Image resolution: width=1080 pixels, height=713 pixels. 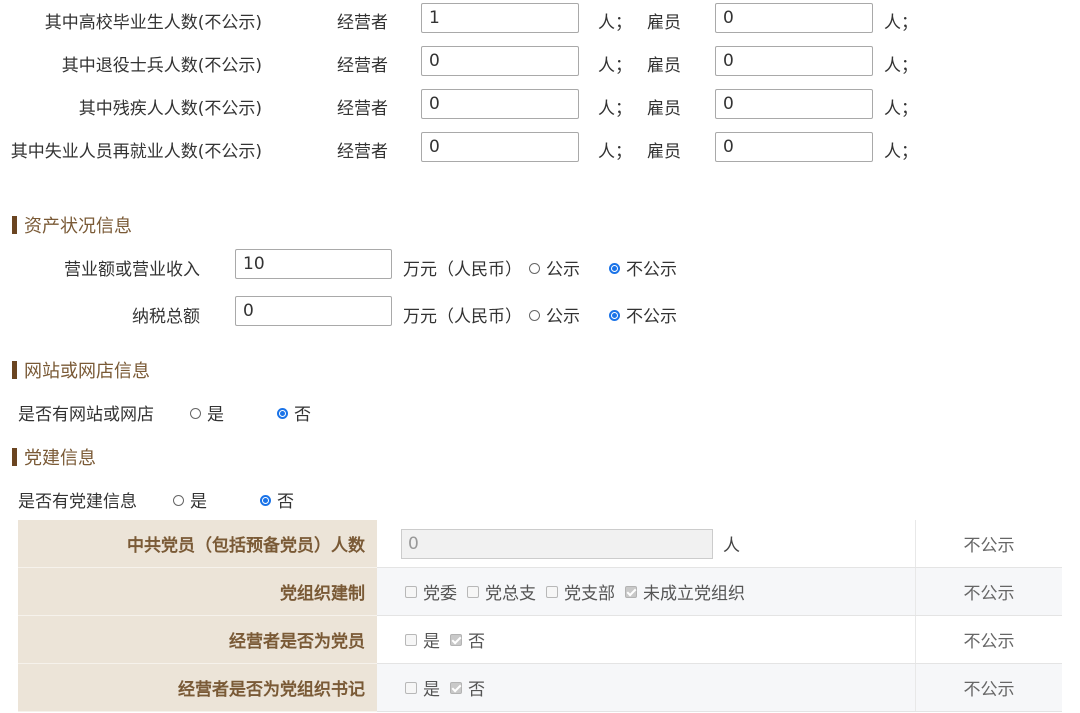 I want to click on website-yes-label: 是, so click(x=215, y=415).